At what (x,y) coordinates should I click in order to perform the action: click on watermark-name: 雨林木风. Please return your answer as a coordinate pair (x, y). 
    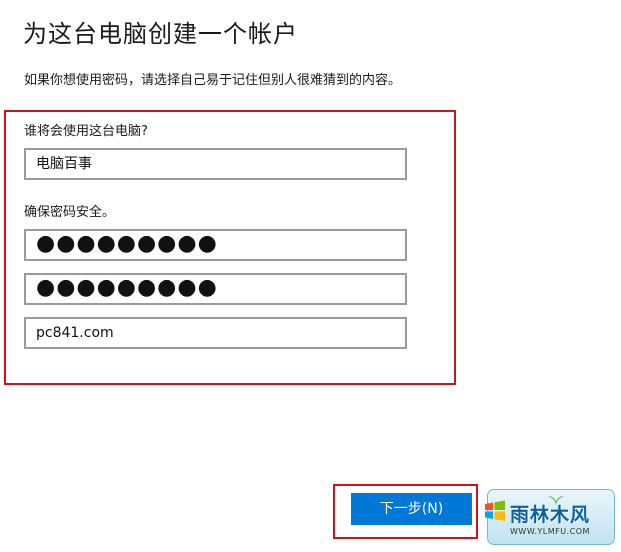
    Looking at the image, I should click on (550, 515).